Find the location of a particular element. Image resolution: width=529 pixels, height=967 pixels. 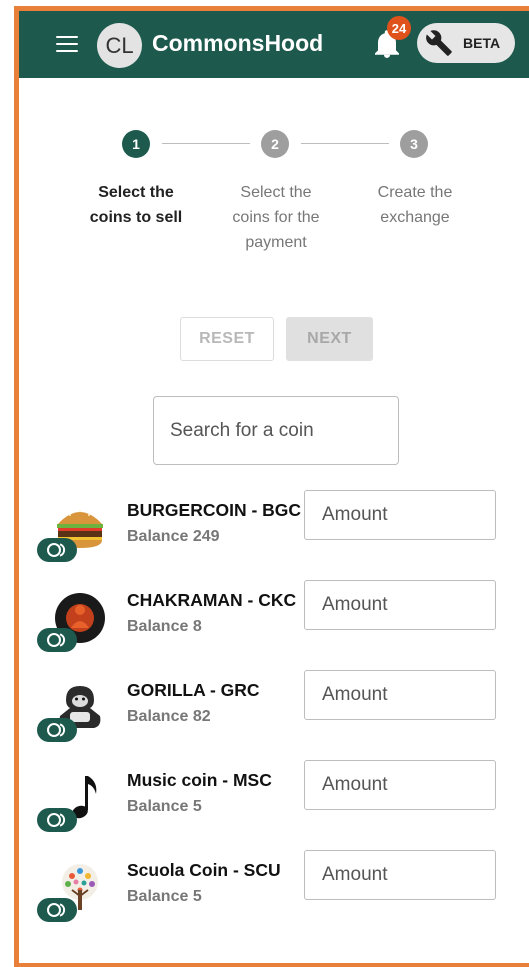

wrench-icon is located at coordinates (439, 43).